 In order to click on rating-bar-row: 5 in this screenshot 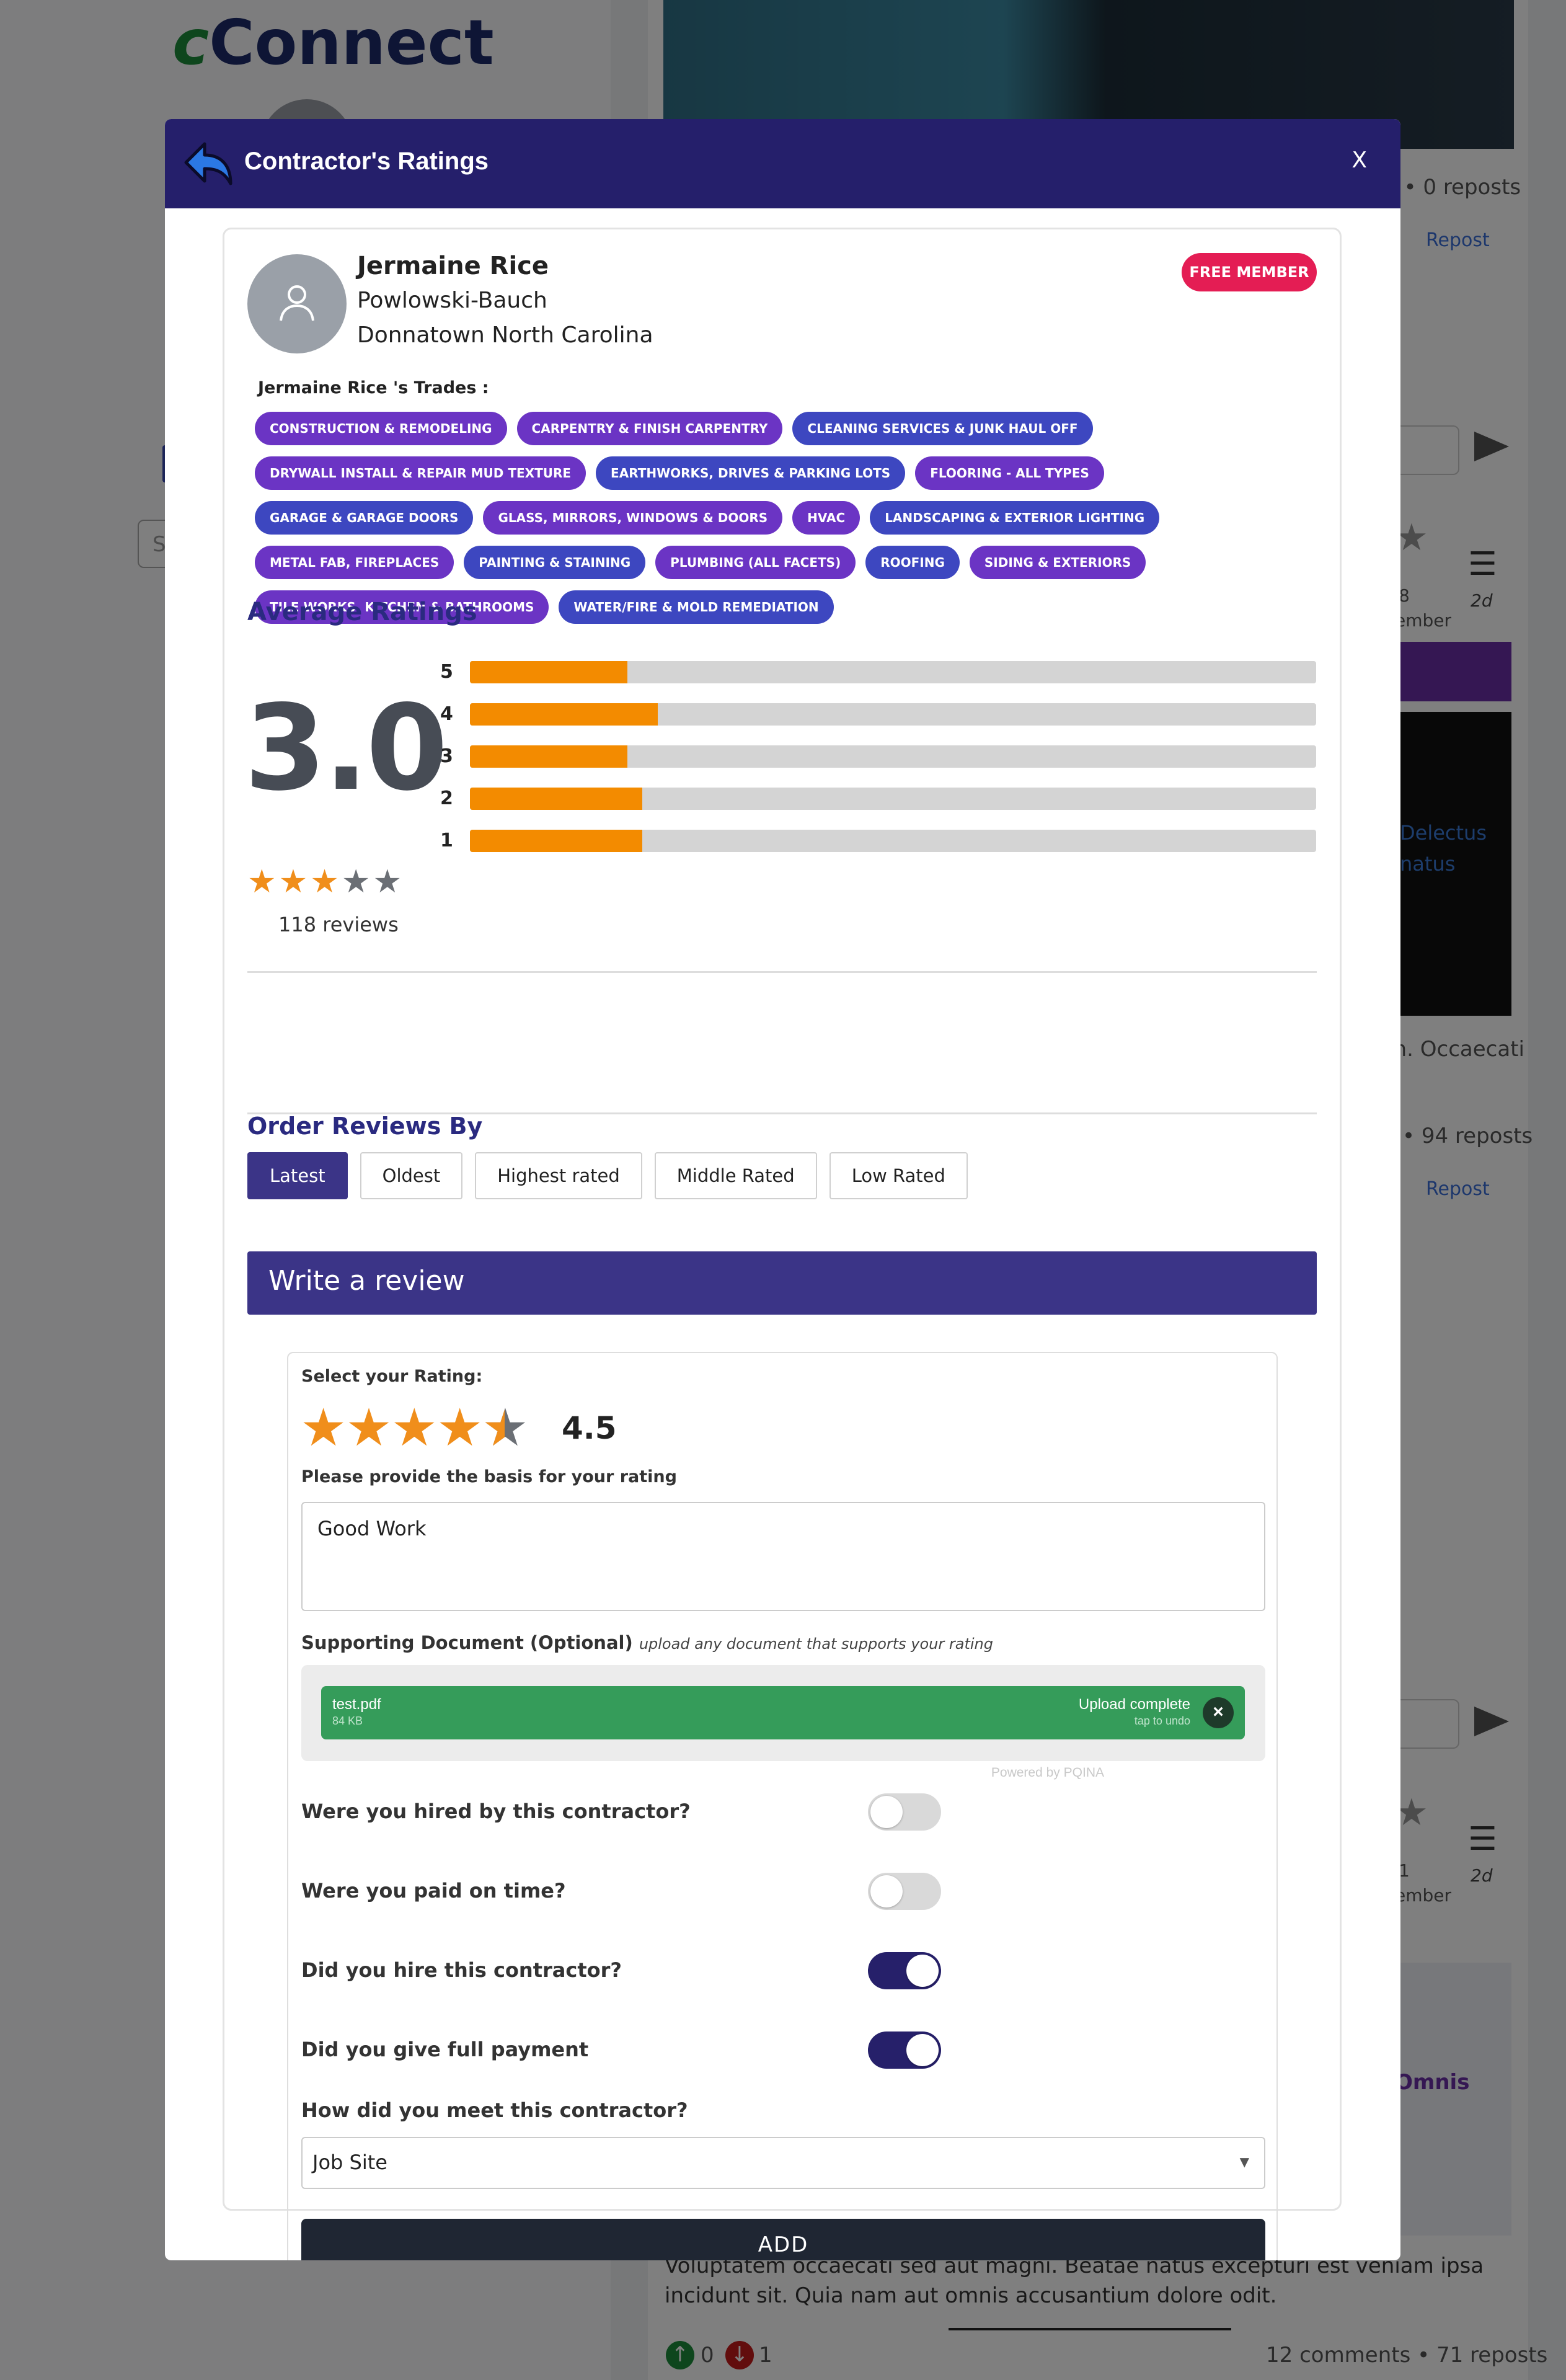, I will do `click(878, 672)`.